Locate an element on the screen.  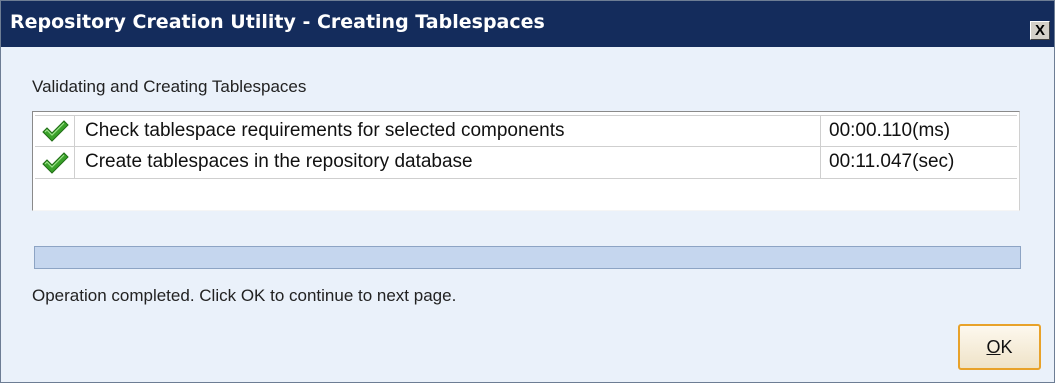
progress-bar is located at coordinates (527, 257).